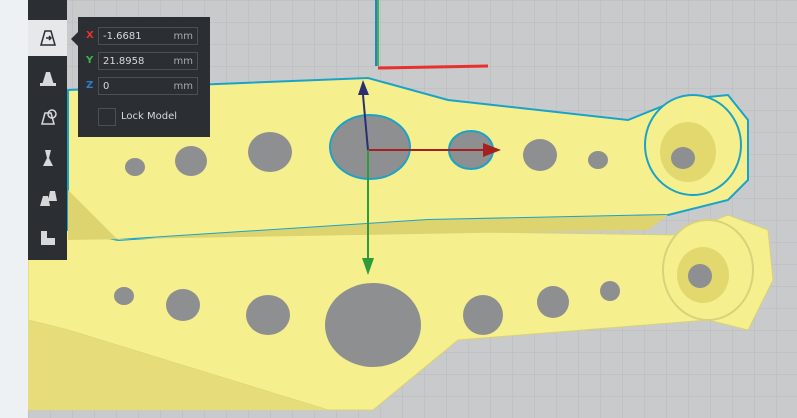 Image resolution: width=797 pixels, height=418 pixels. I want to click on support-blocker-icon, so click(47, 238).